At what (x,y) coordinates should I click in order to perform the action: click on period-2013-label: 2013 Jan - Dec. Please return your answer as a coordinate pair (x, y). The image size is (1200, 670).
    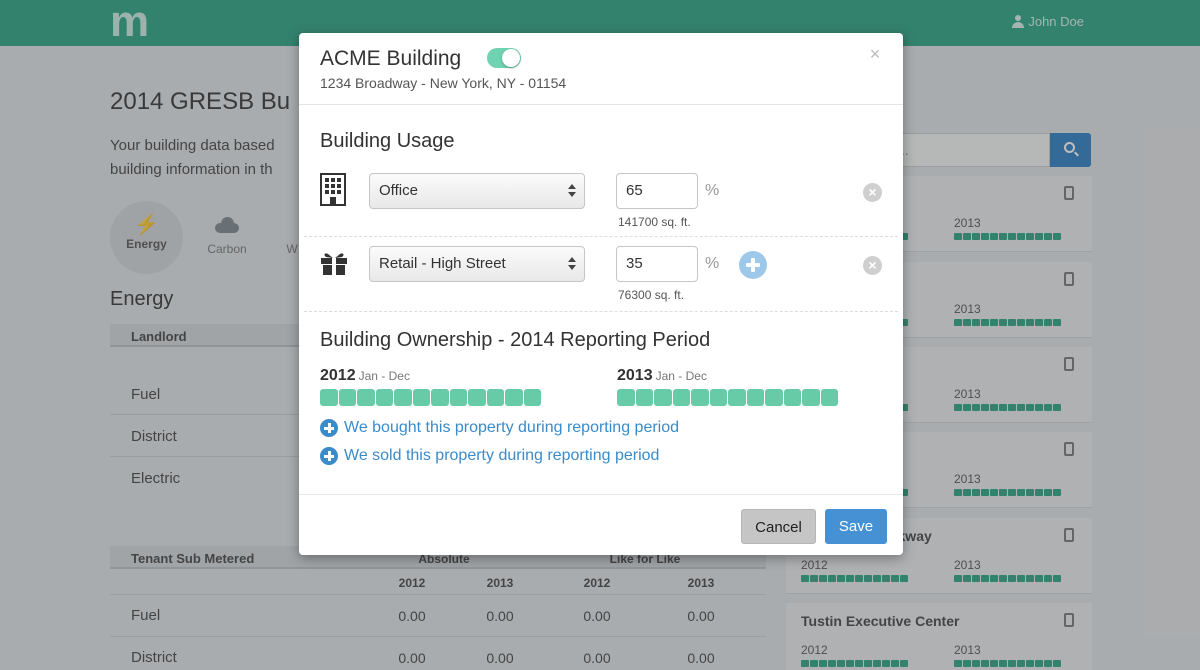
    Looking at the image, I should click on (662, 376).